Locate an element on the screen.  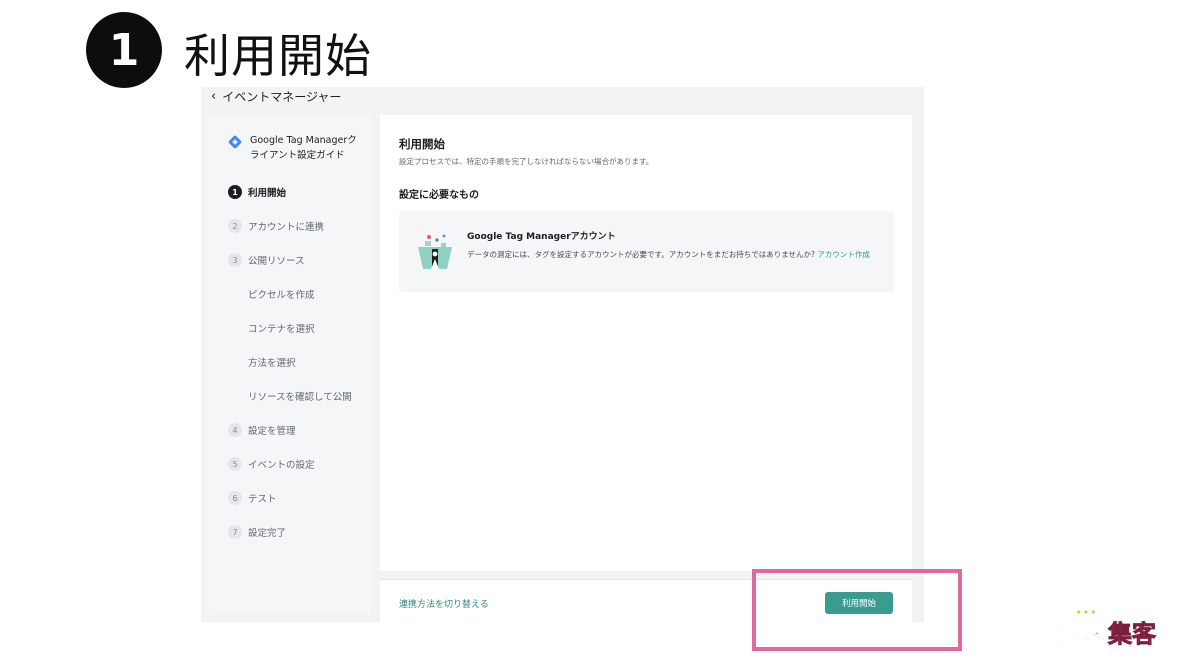
step-number: 7 is located at coordinates (235, 532).